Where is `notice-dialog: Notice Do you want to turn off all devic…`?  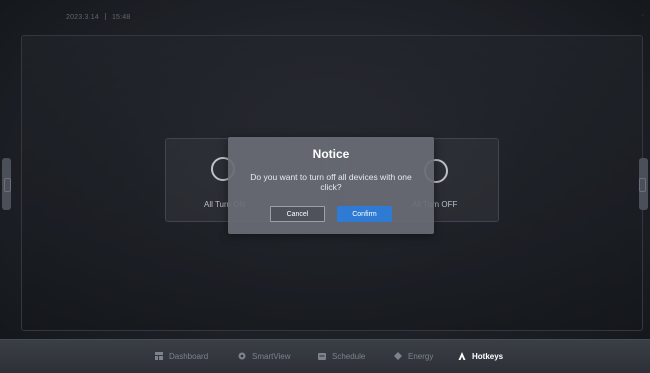
notice-dialog: Notice Do you want to turn off all devic… is located at coordinates (331, 185).